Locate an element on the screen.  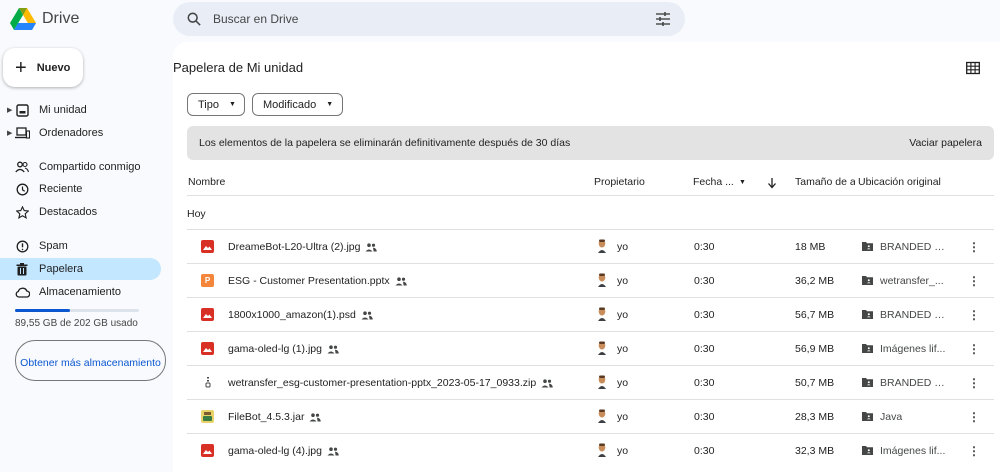
sidebar-item-reciente: Reciente is located at coordinates (80, 189).